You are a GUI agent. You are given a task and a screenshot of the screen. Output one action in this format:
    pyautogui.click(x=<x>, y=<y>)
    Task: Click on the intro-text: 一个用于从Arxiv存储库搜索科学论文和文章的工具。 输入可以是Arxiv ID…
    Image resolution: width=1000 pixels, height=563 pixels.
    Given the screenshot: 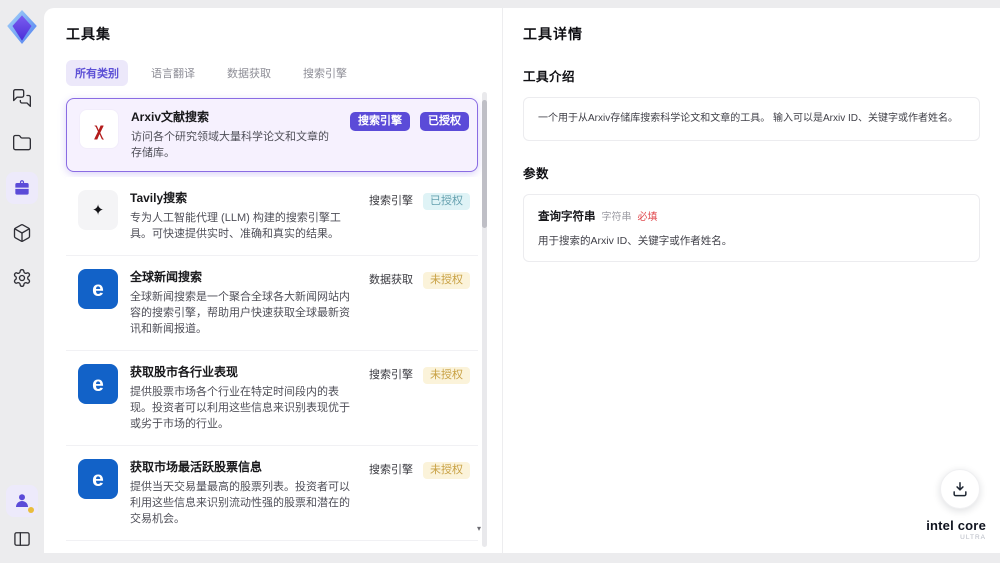 What is the action you would take?
    pyautogui.click(x=748, y=118)
    